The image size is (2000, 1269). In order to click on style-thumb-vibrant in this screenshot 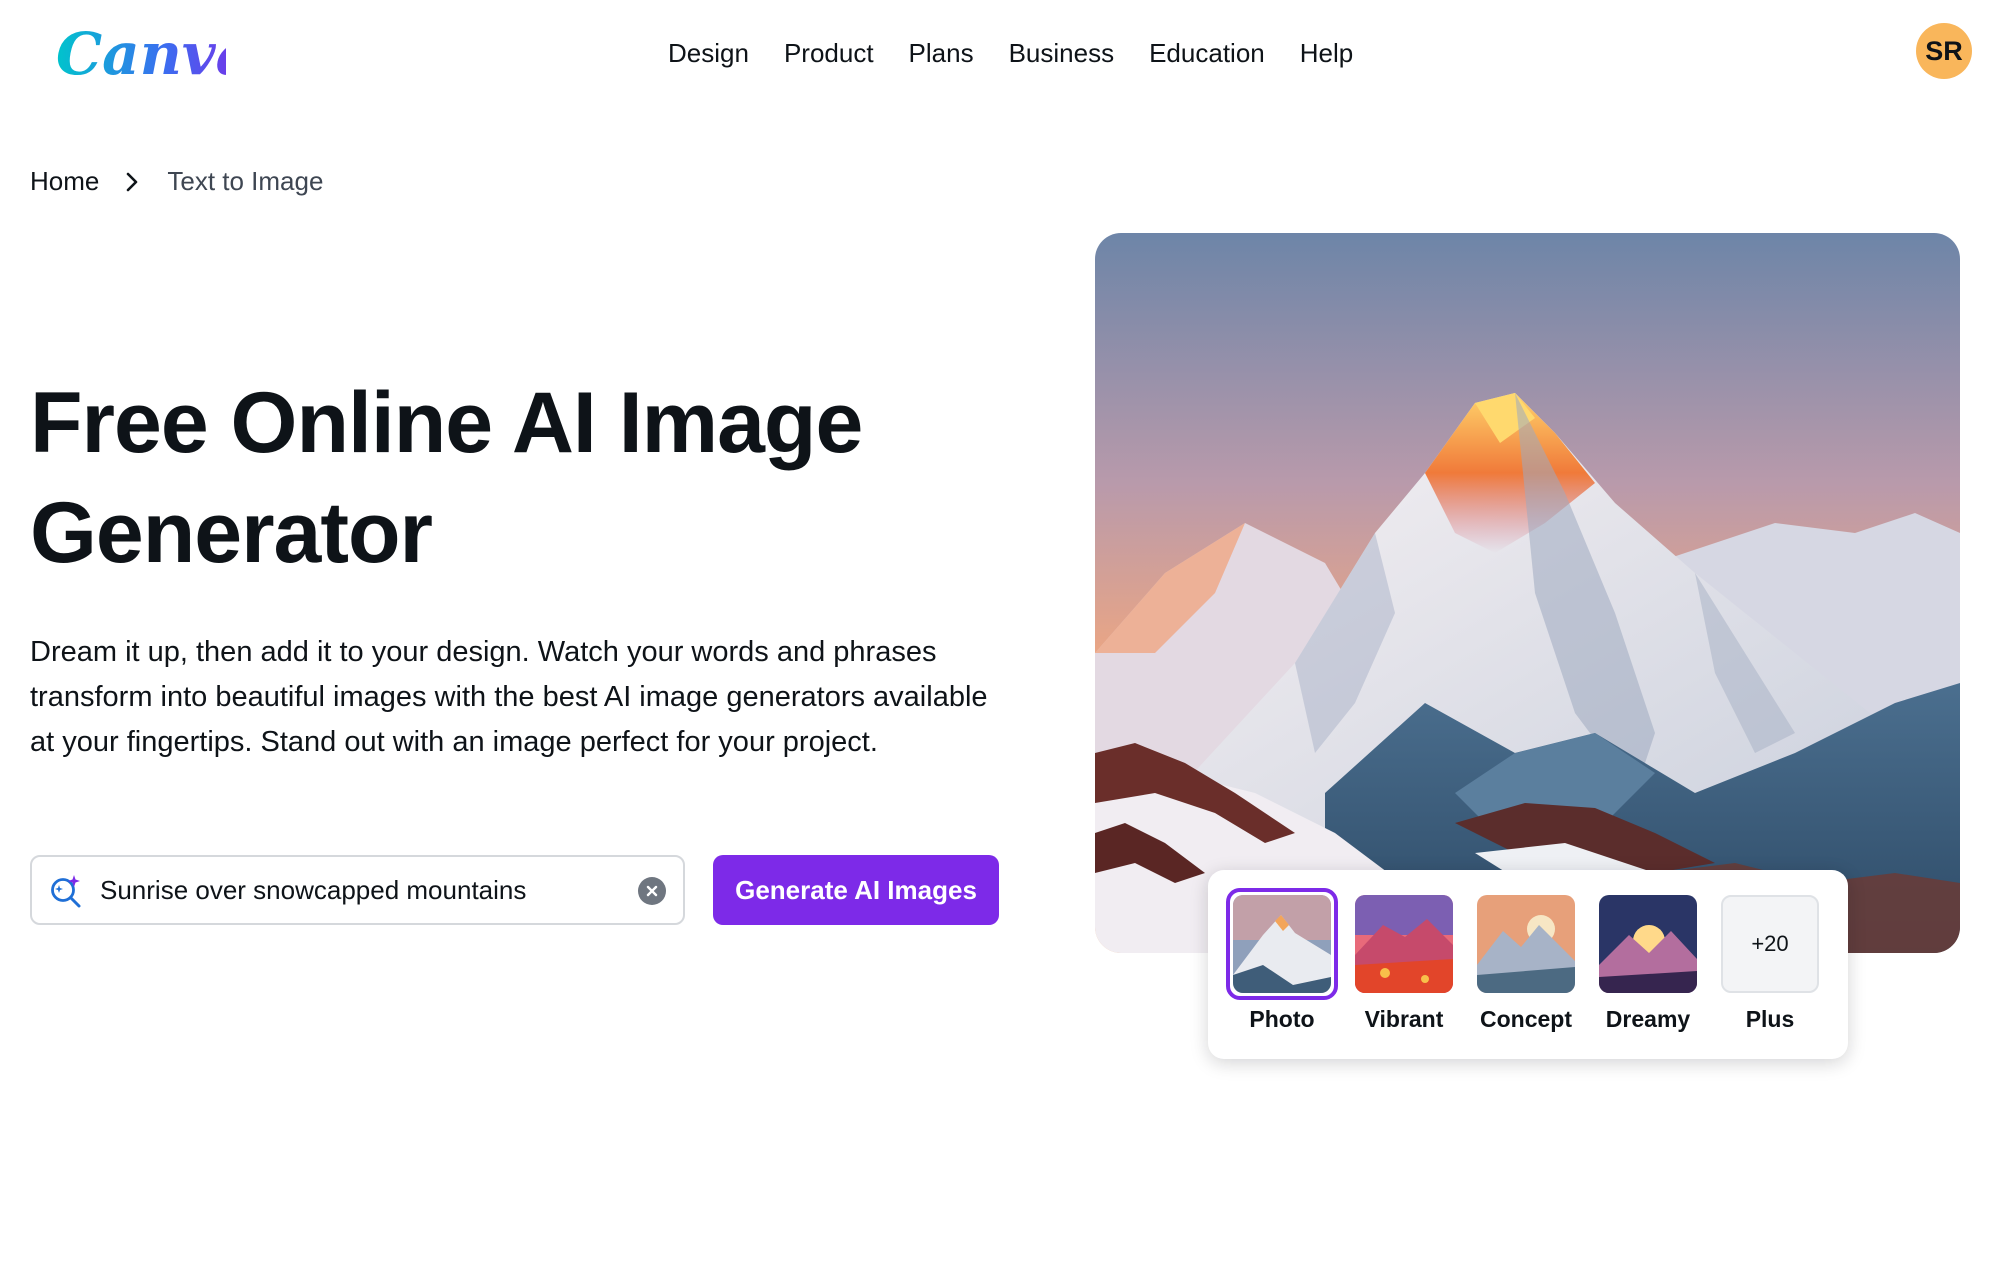, I will do `click(1404, 944)`.